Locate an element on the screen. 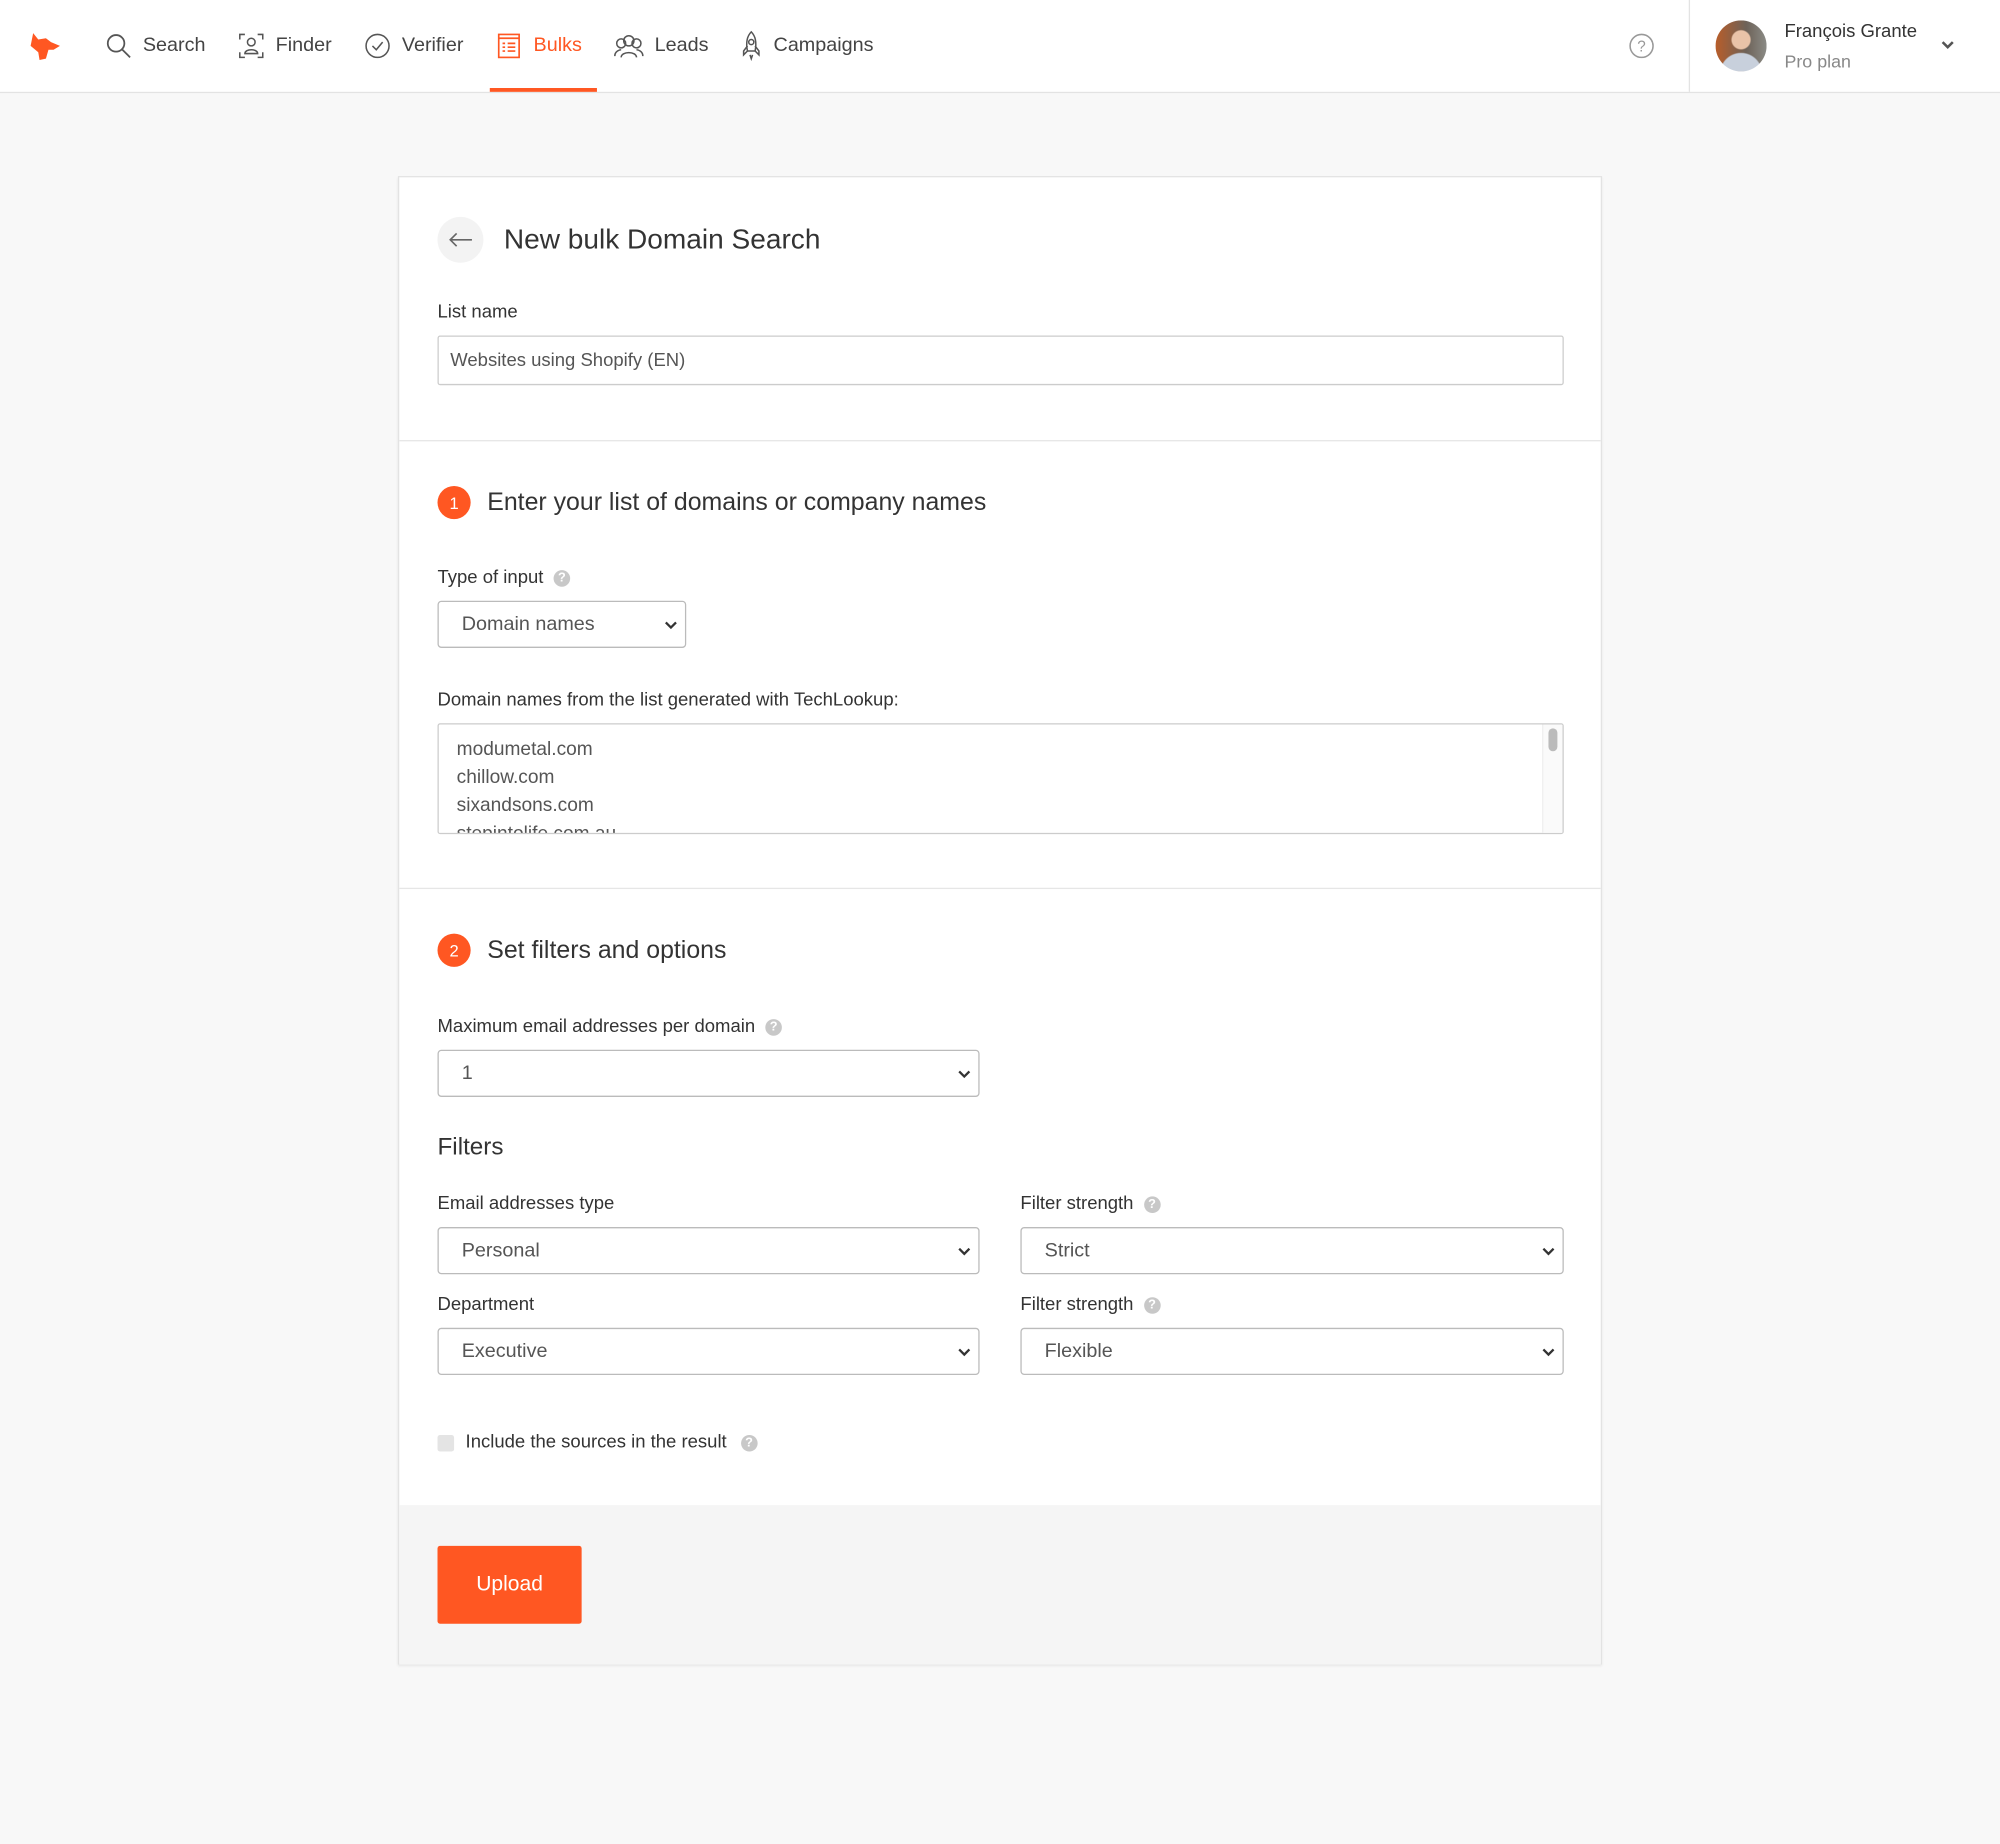 The width and height of the screenshot is (2000, 1844). arrow-left-icon is located at coordinates (460, 239).